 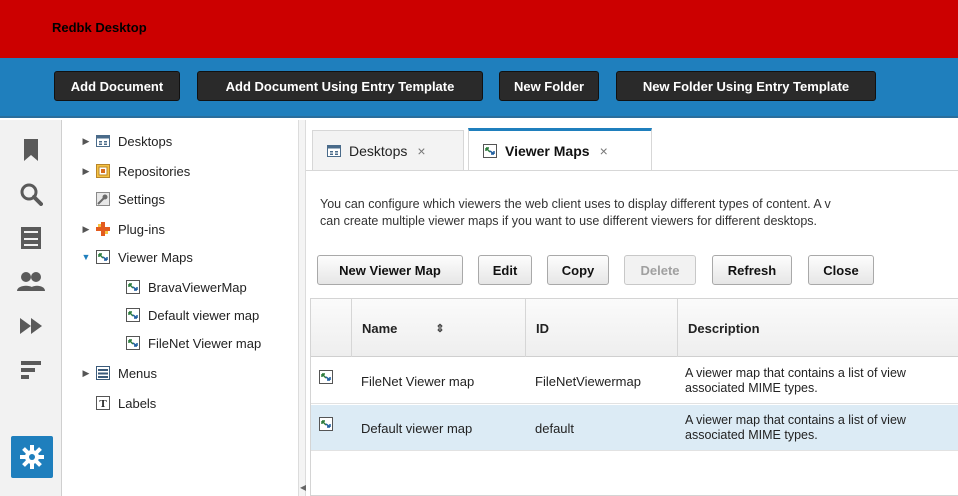 I want to click on grid-header: Name ⇕ ID Description, so click(x=634, y=328).